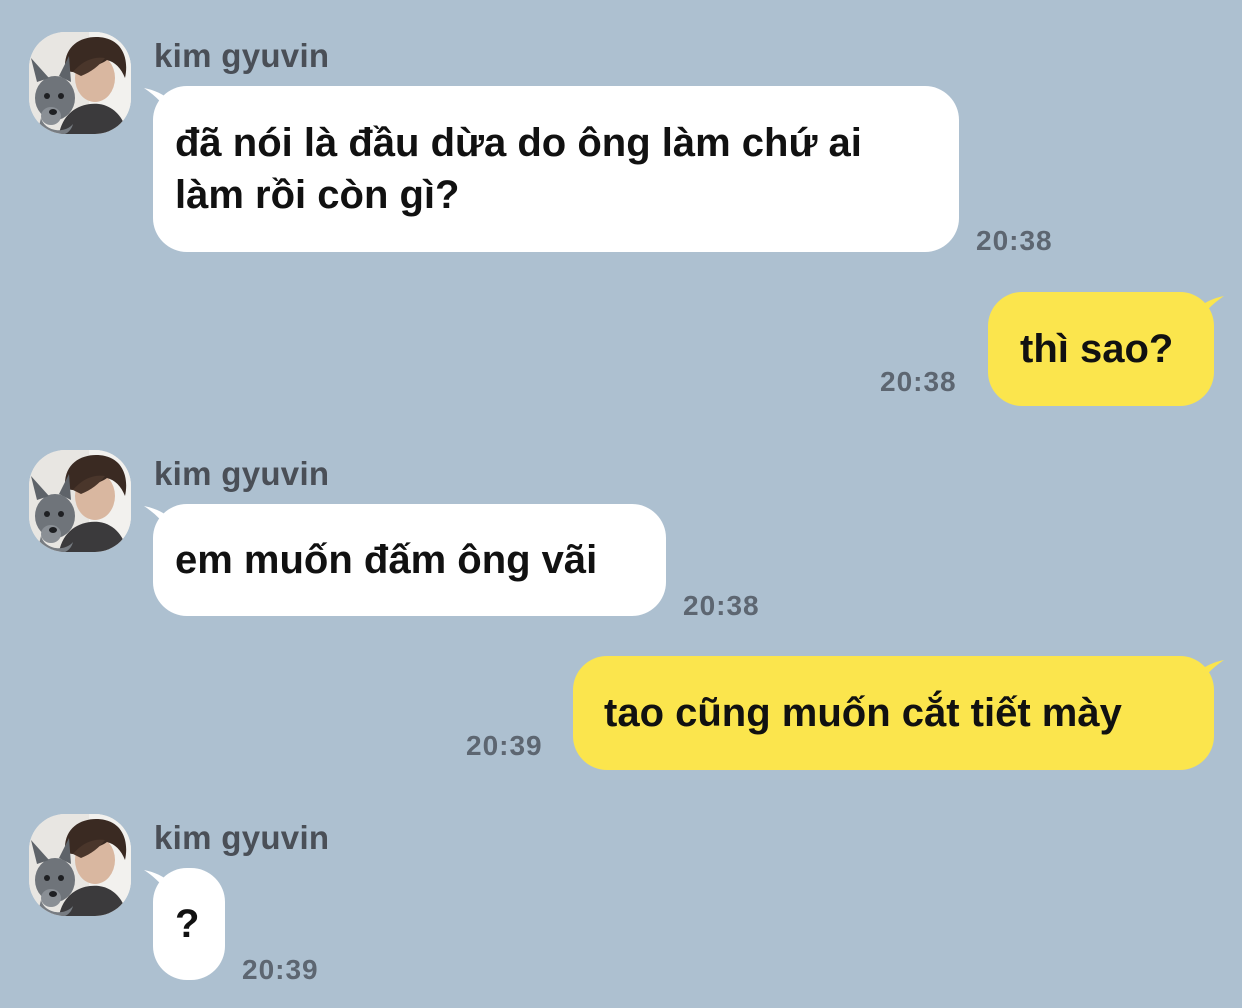  Describe the element at coordinates (863, 713) in the screenshot. I see `message-text: tao cũng muốn cắt tiết mày` at that location.